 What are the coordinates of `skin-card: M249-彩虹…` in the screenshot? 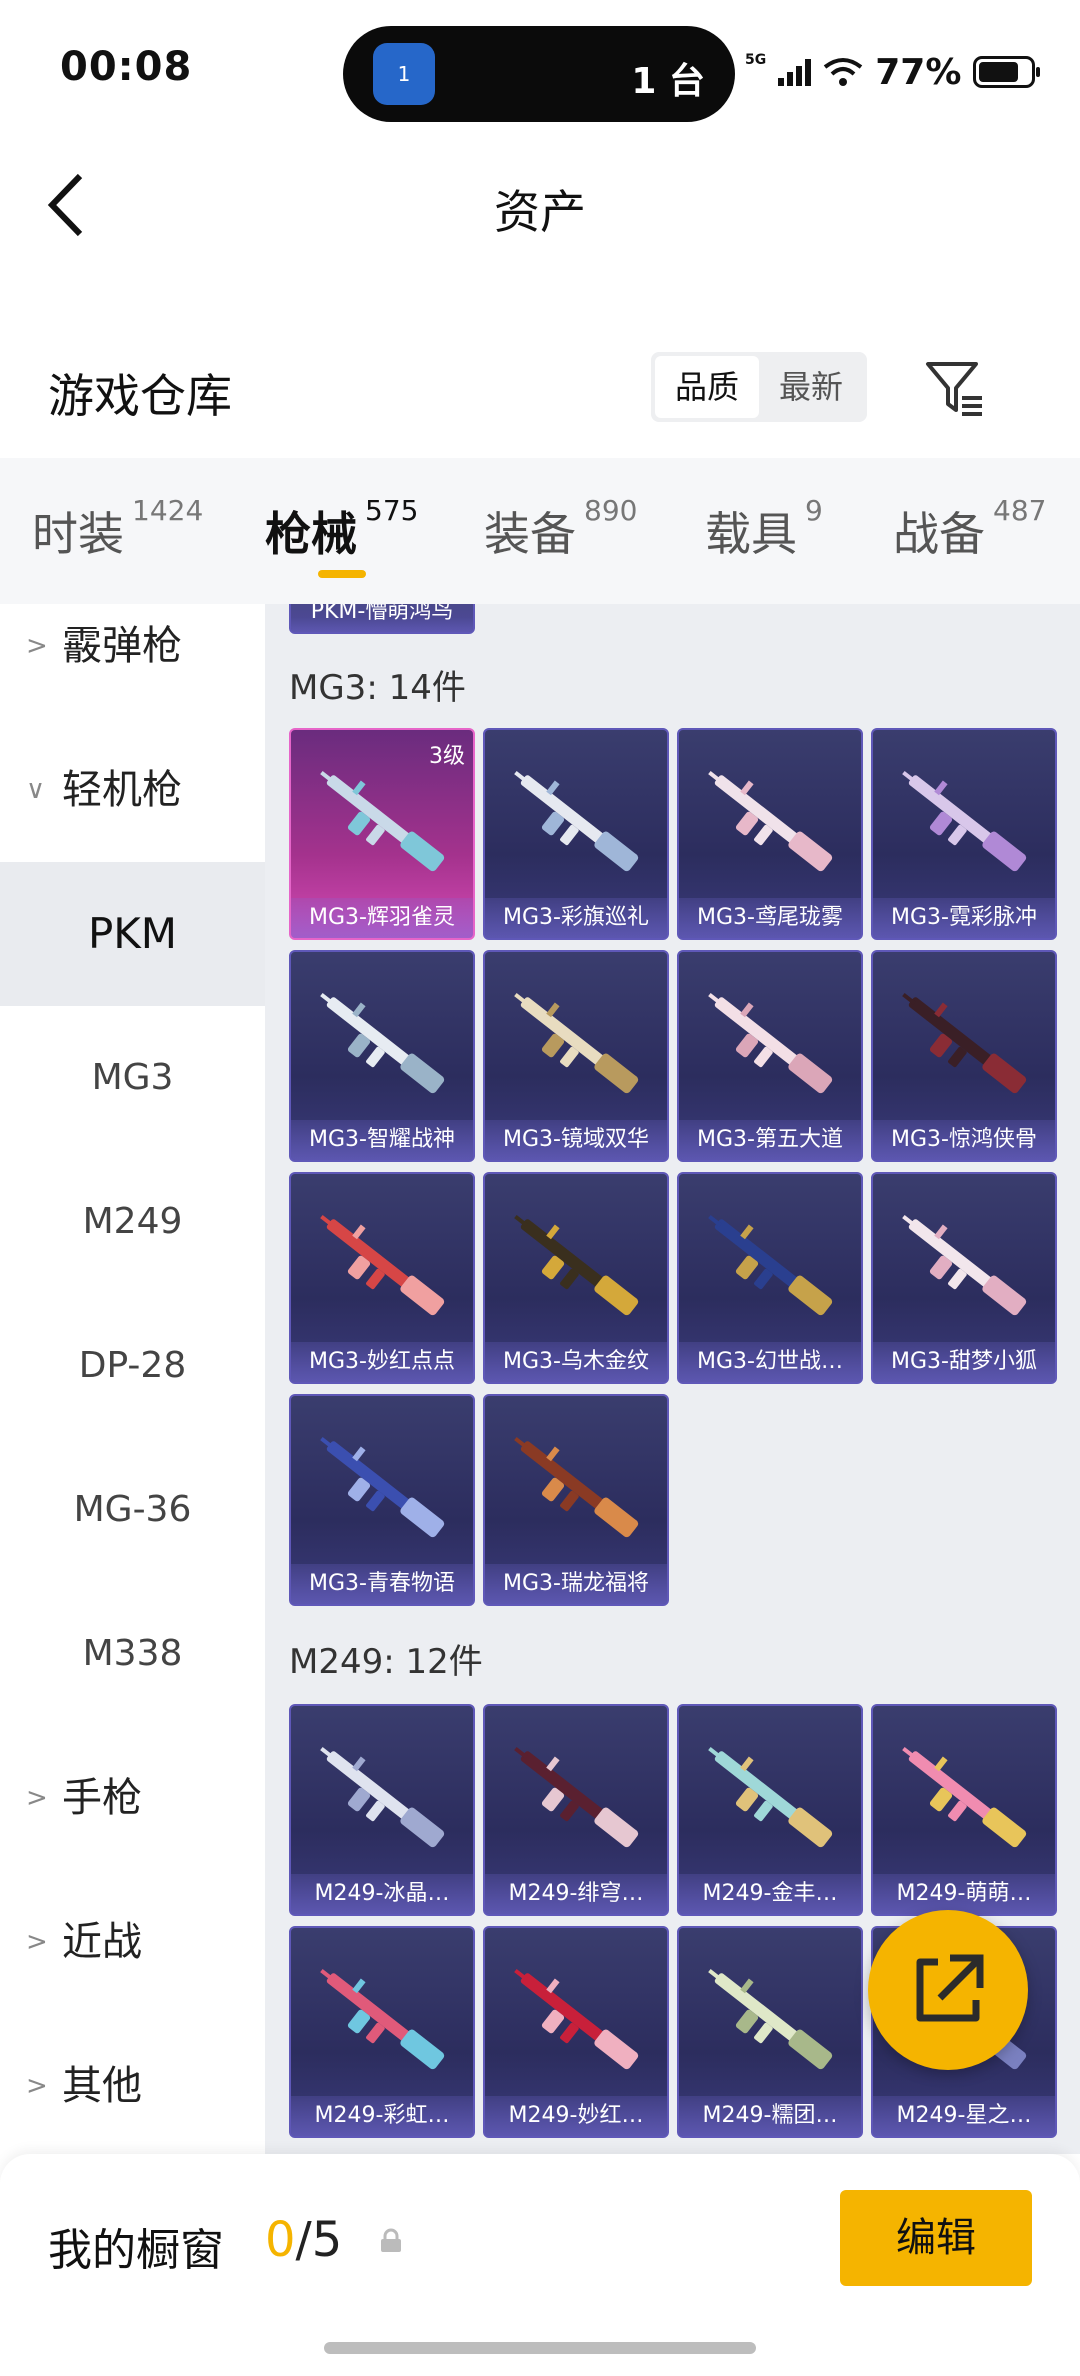 It's located at (382, 2032).